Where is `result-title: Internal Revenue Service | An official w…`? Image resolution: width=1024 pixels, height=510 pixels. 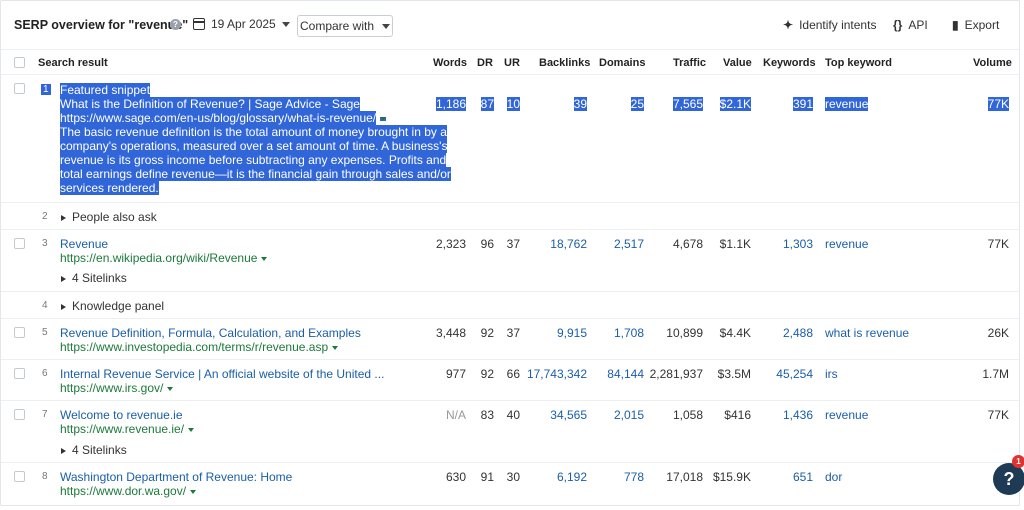 result-title: Internal Revenue Service | An official w… is located at coordinates (222, 374).